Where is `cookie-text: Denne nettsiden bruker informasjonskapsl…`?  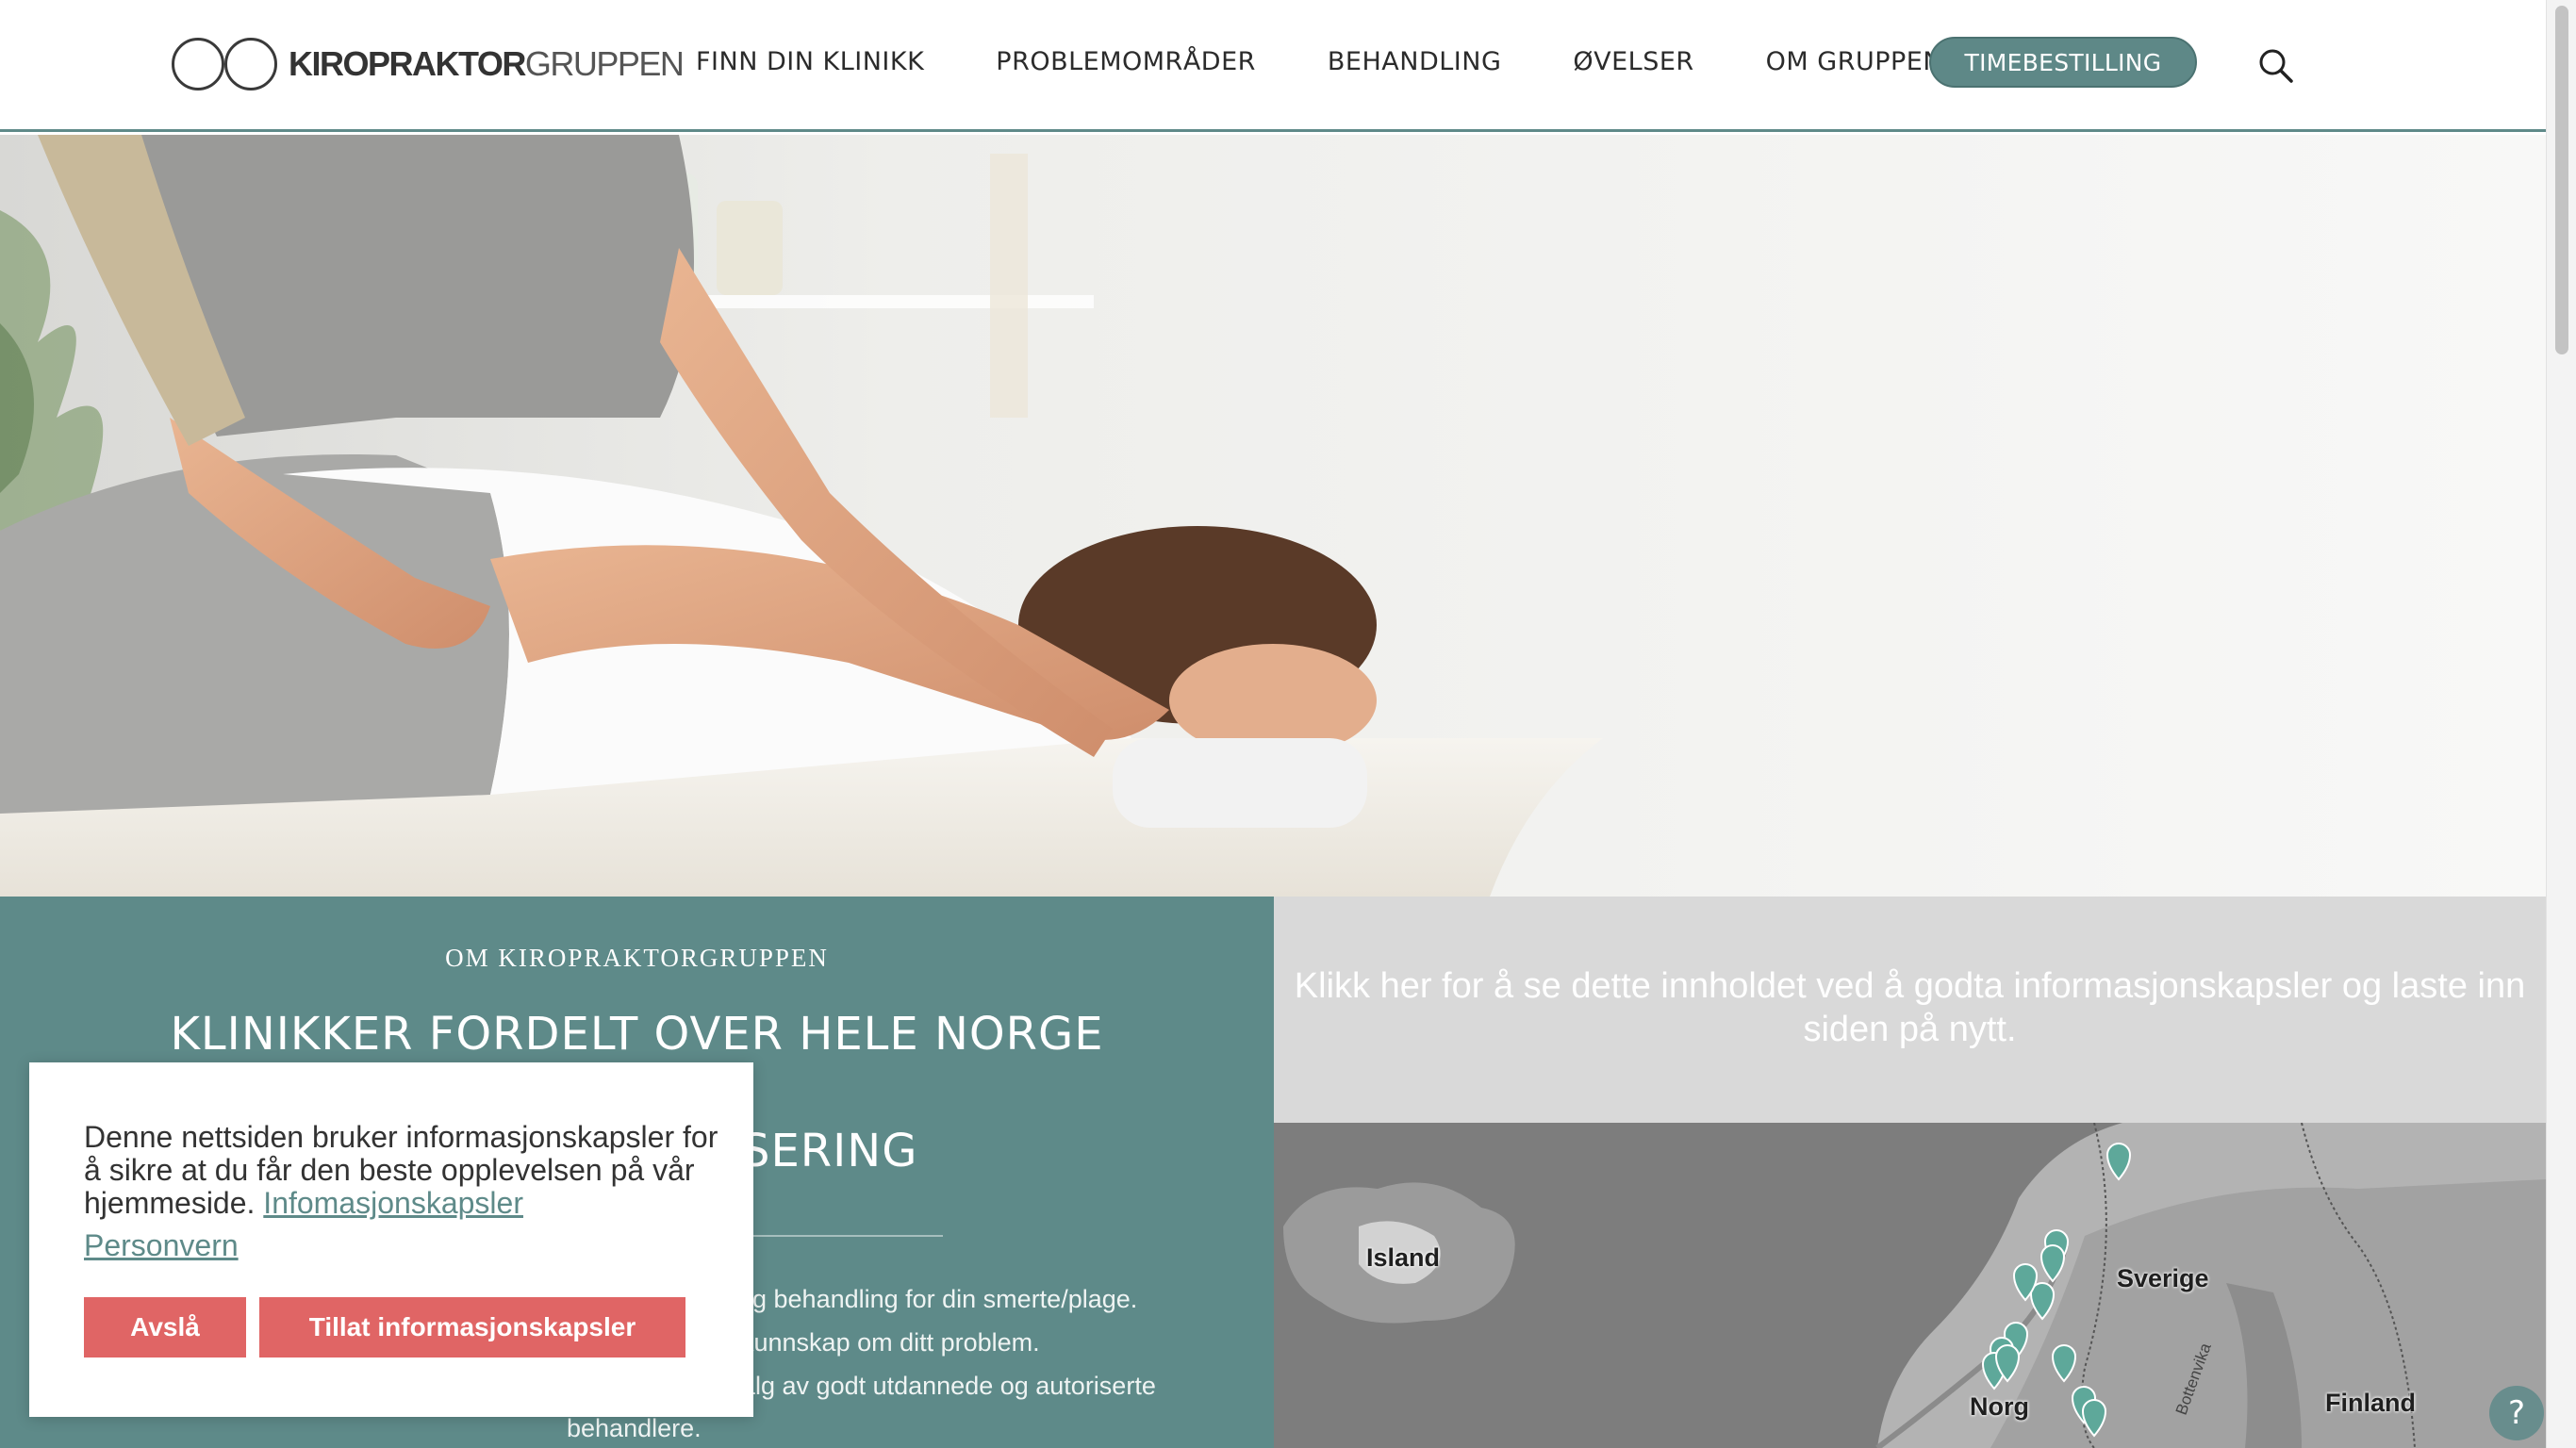 cookie-text: Denne nettsiden bruker informasjonskapsl… is located at coordinates (401, 1170).